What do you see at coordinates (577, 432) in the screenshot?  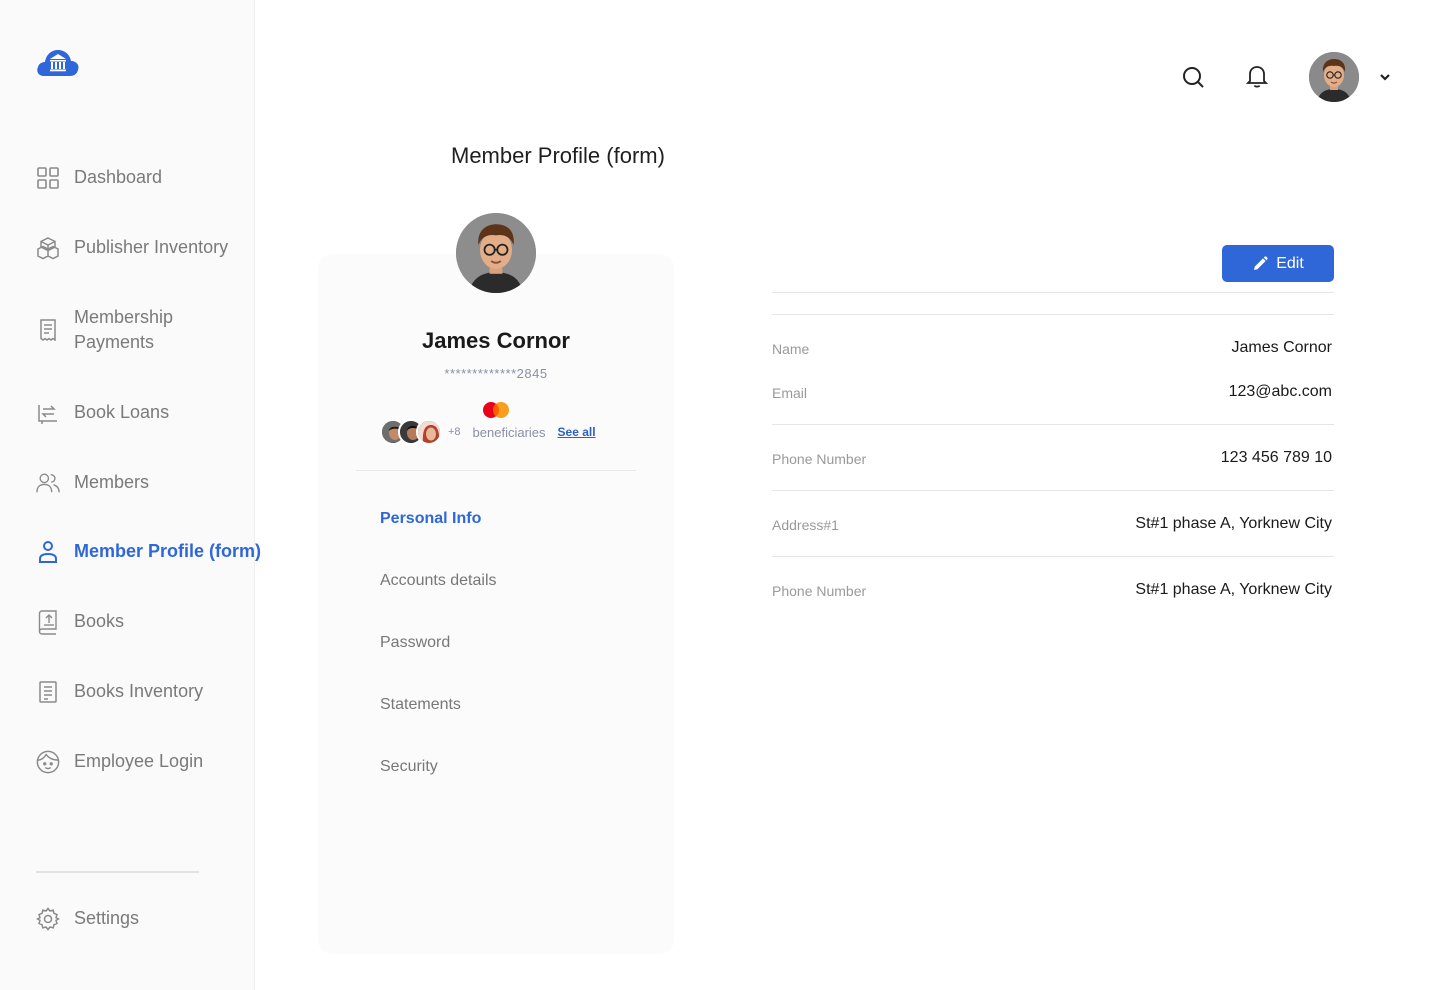 I see `see-all-link: See all` at bounding box center [577, 432].